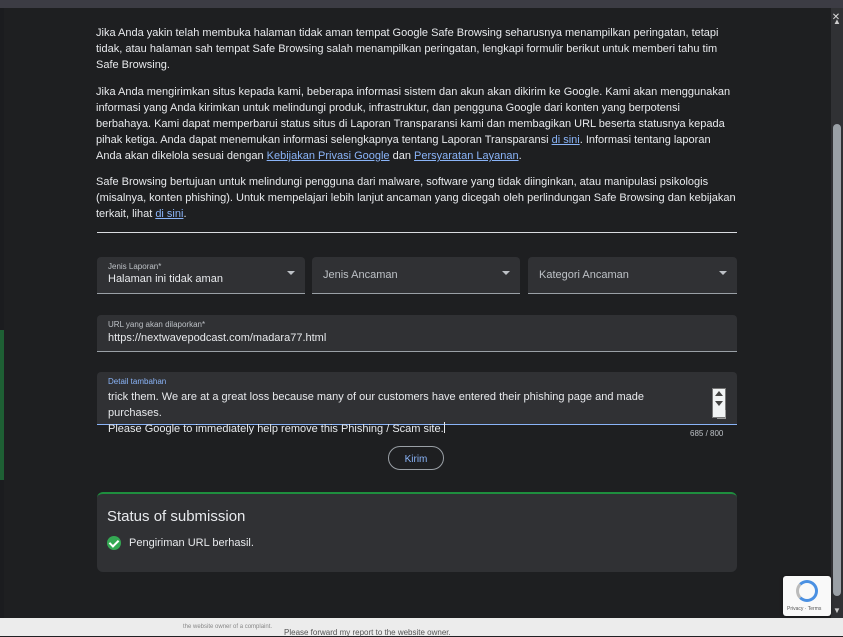 The width and height of the screenshot is (843, 637). I want to click on recaptcha-footer: Privacy · Terms, so click(804, 609).